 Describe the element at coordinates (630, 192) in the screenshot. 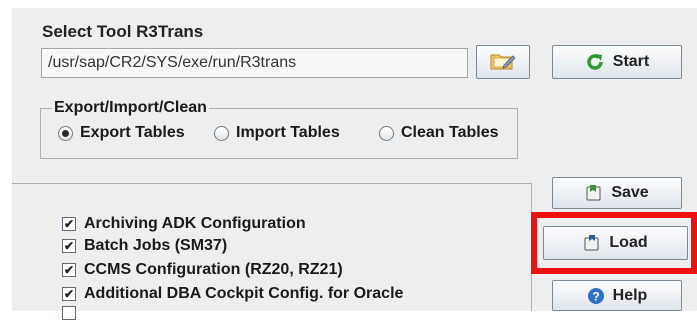

I see `save-label: Save` at that location.